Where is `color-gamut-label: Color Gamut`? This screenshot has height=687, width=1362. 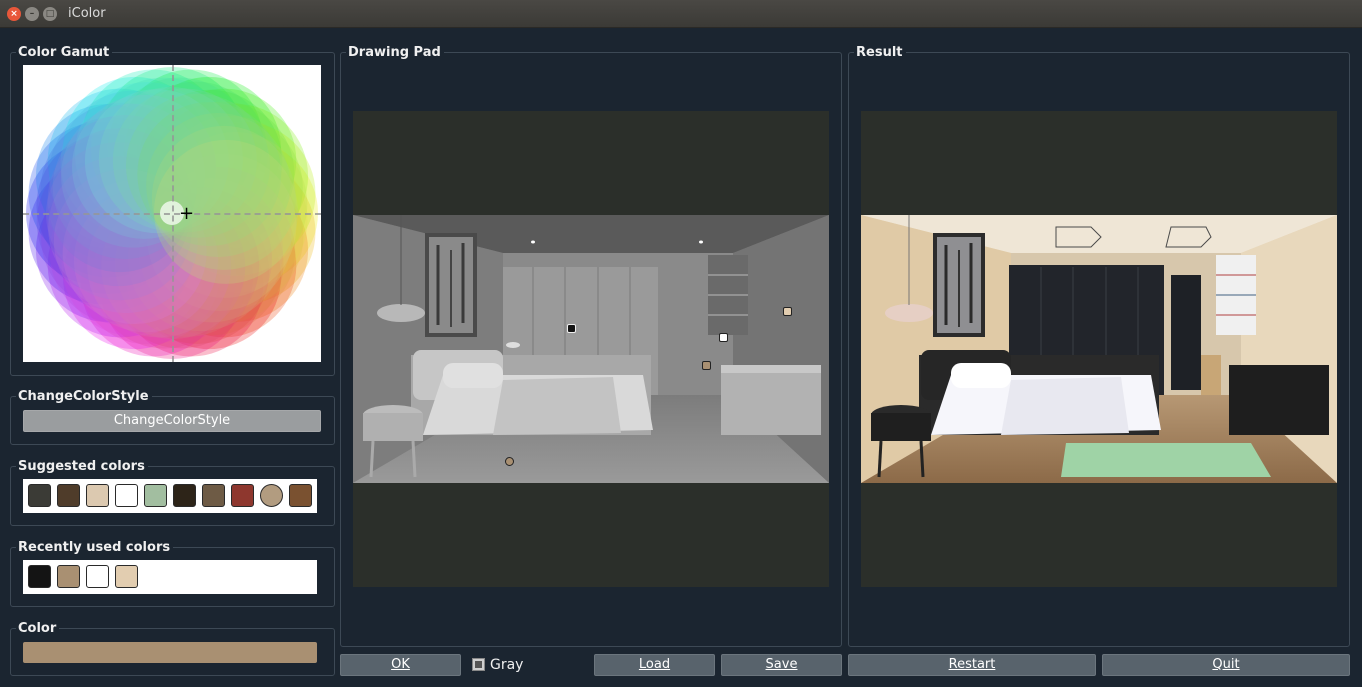 color-gamut-label: Color Gamut is located at coordinates (64, 53).